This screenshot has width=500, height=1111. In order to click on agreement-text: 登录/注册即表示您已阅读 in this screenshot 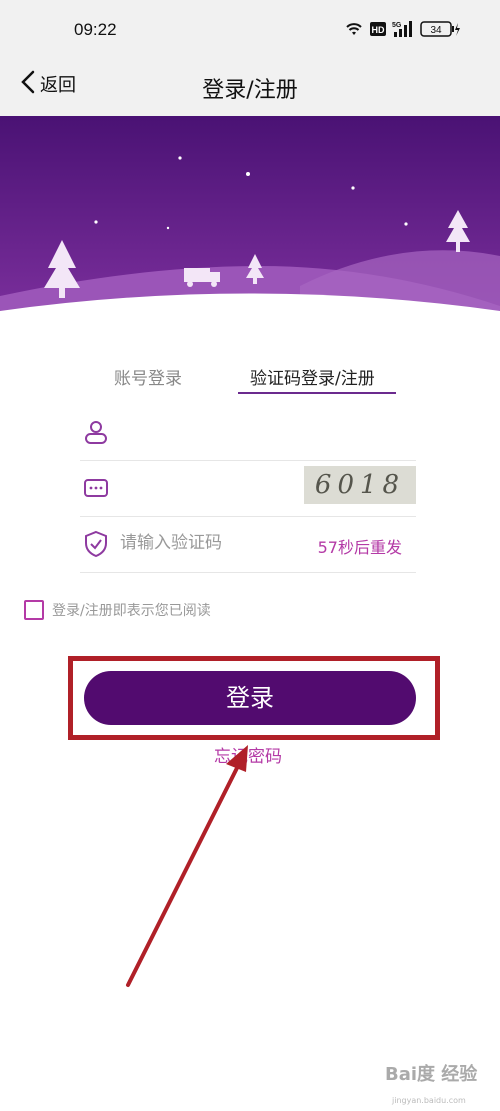, I will do `click(131, 611)`.